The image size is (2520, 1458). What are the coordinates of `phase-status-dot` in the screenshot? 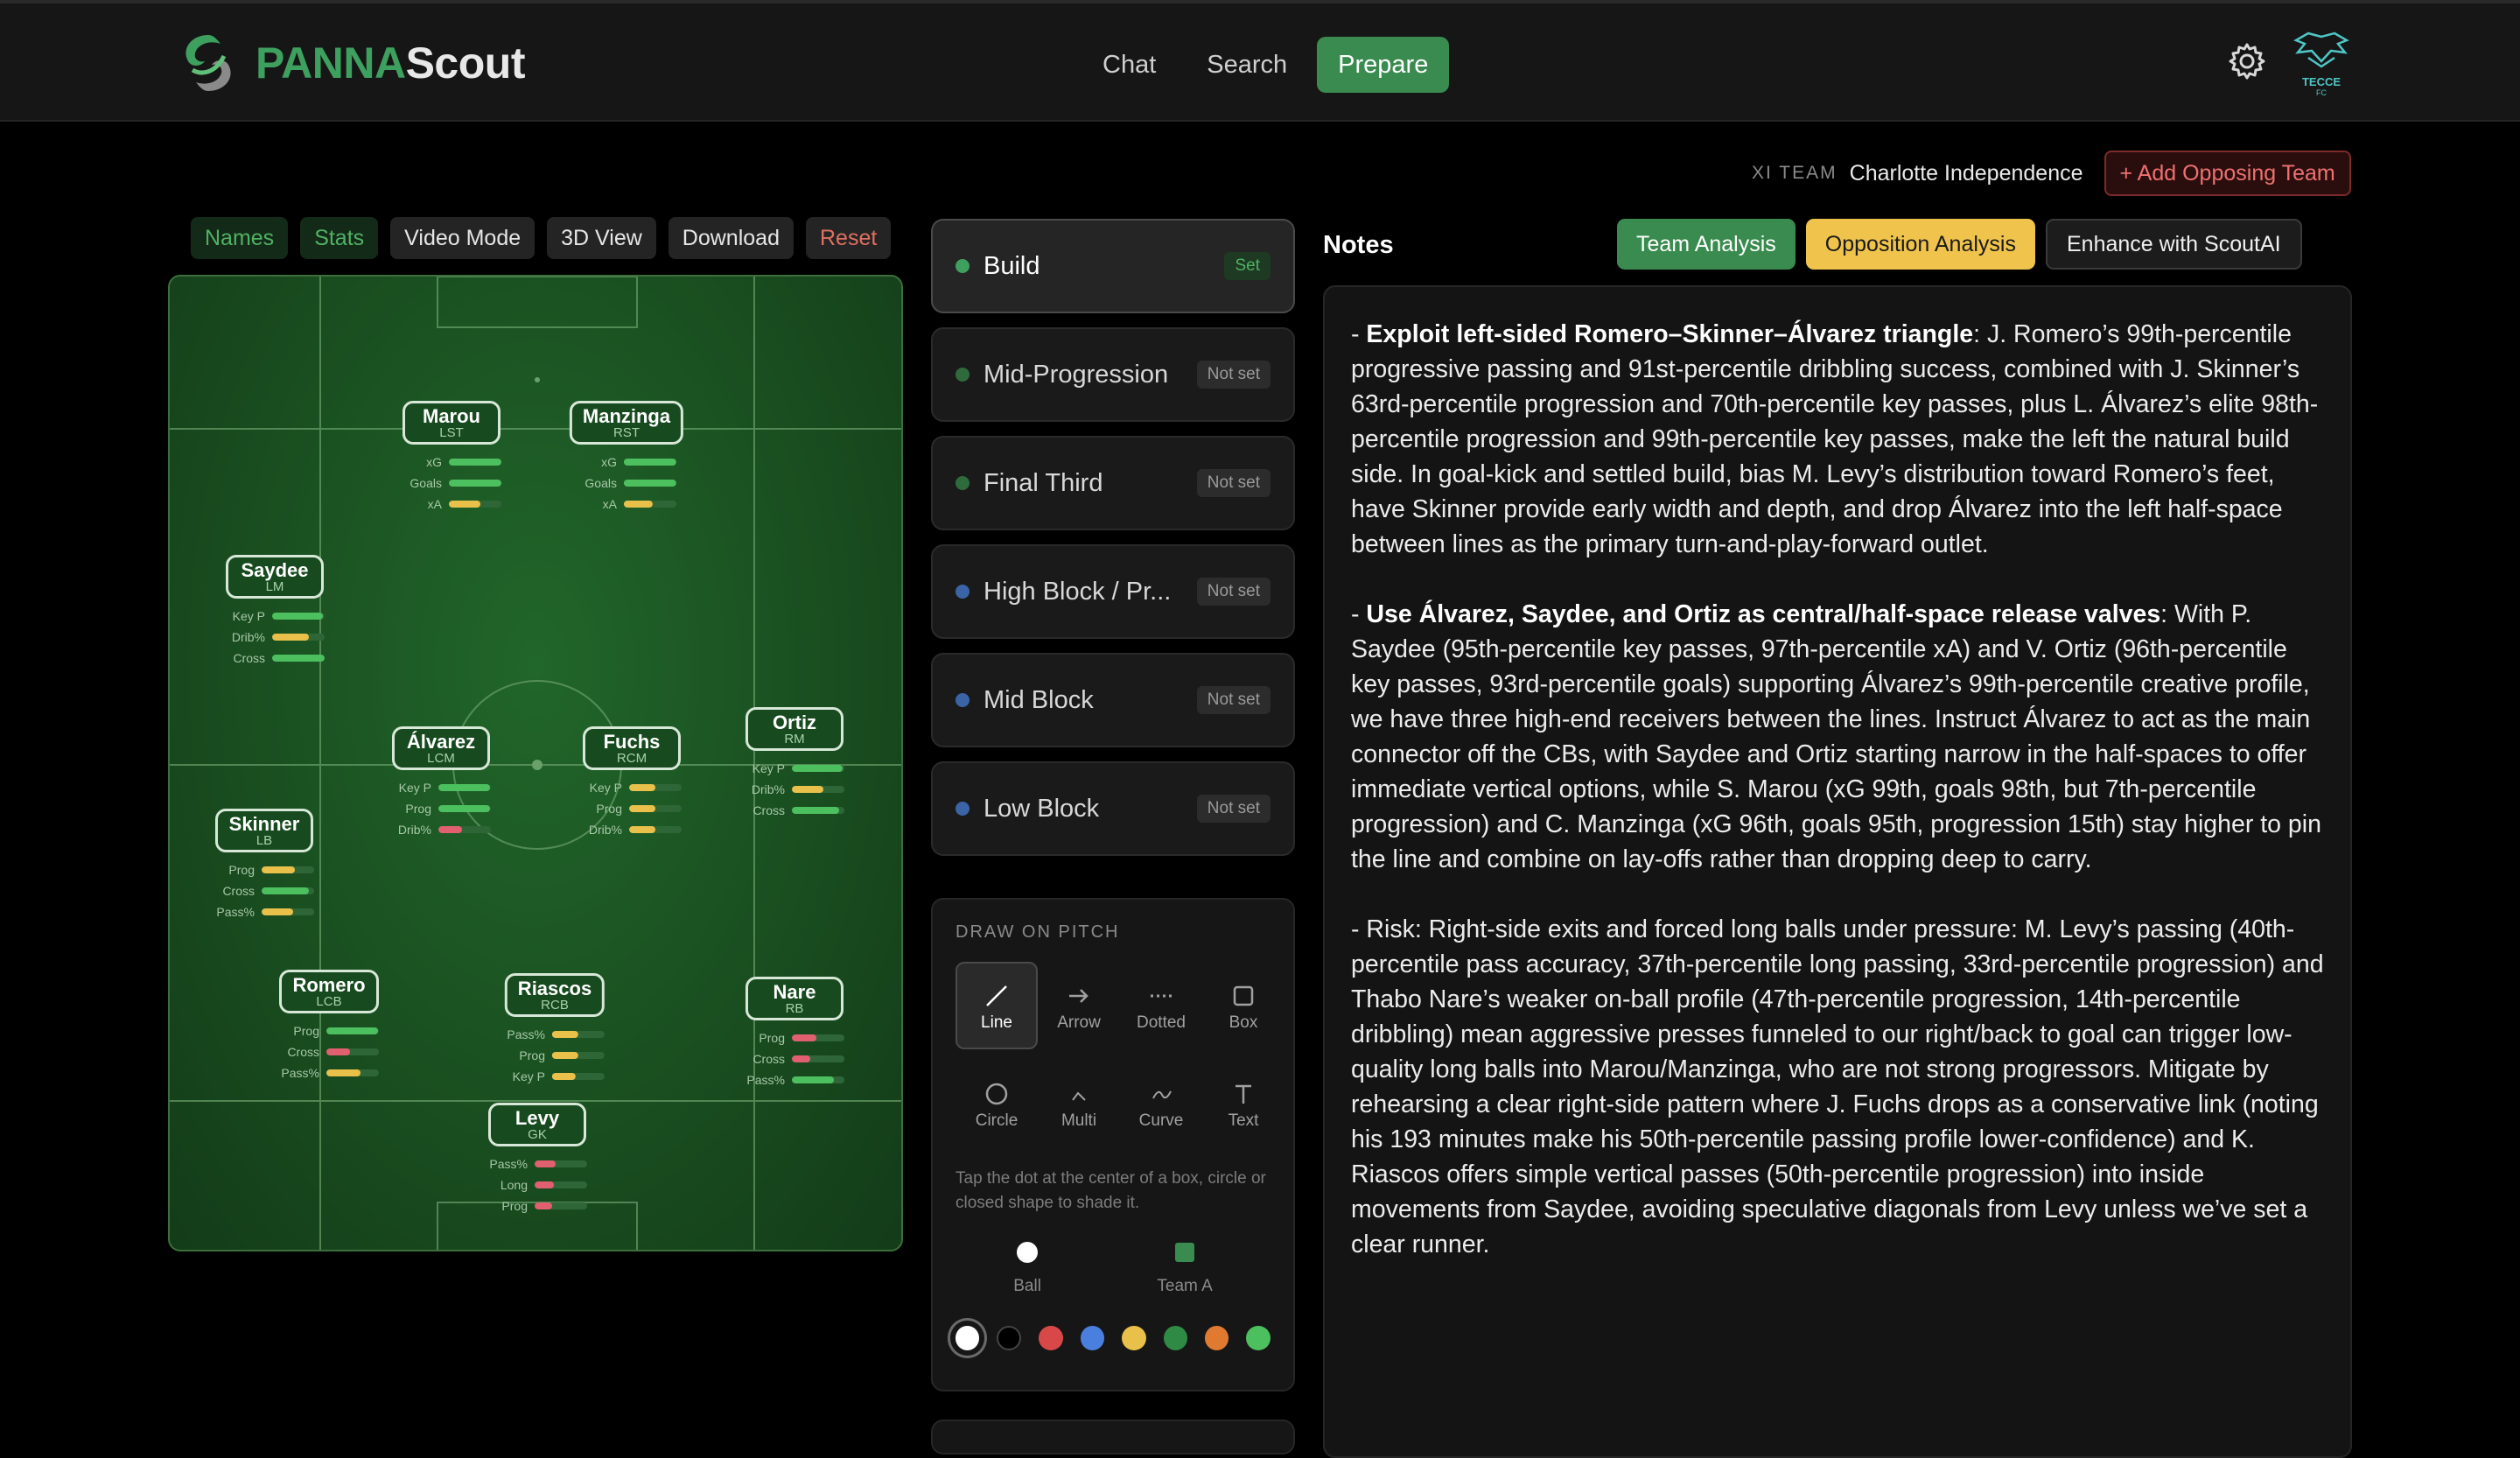 It's located at (963, 592).